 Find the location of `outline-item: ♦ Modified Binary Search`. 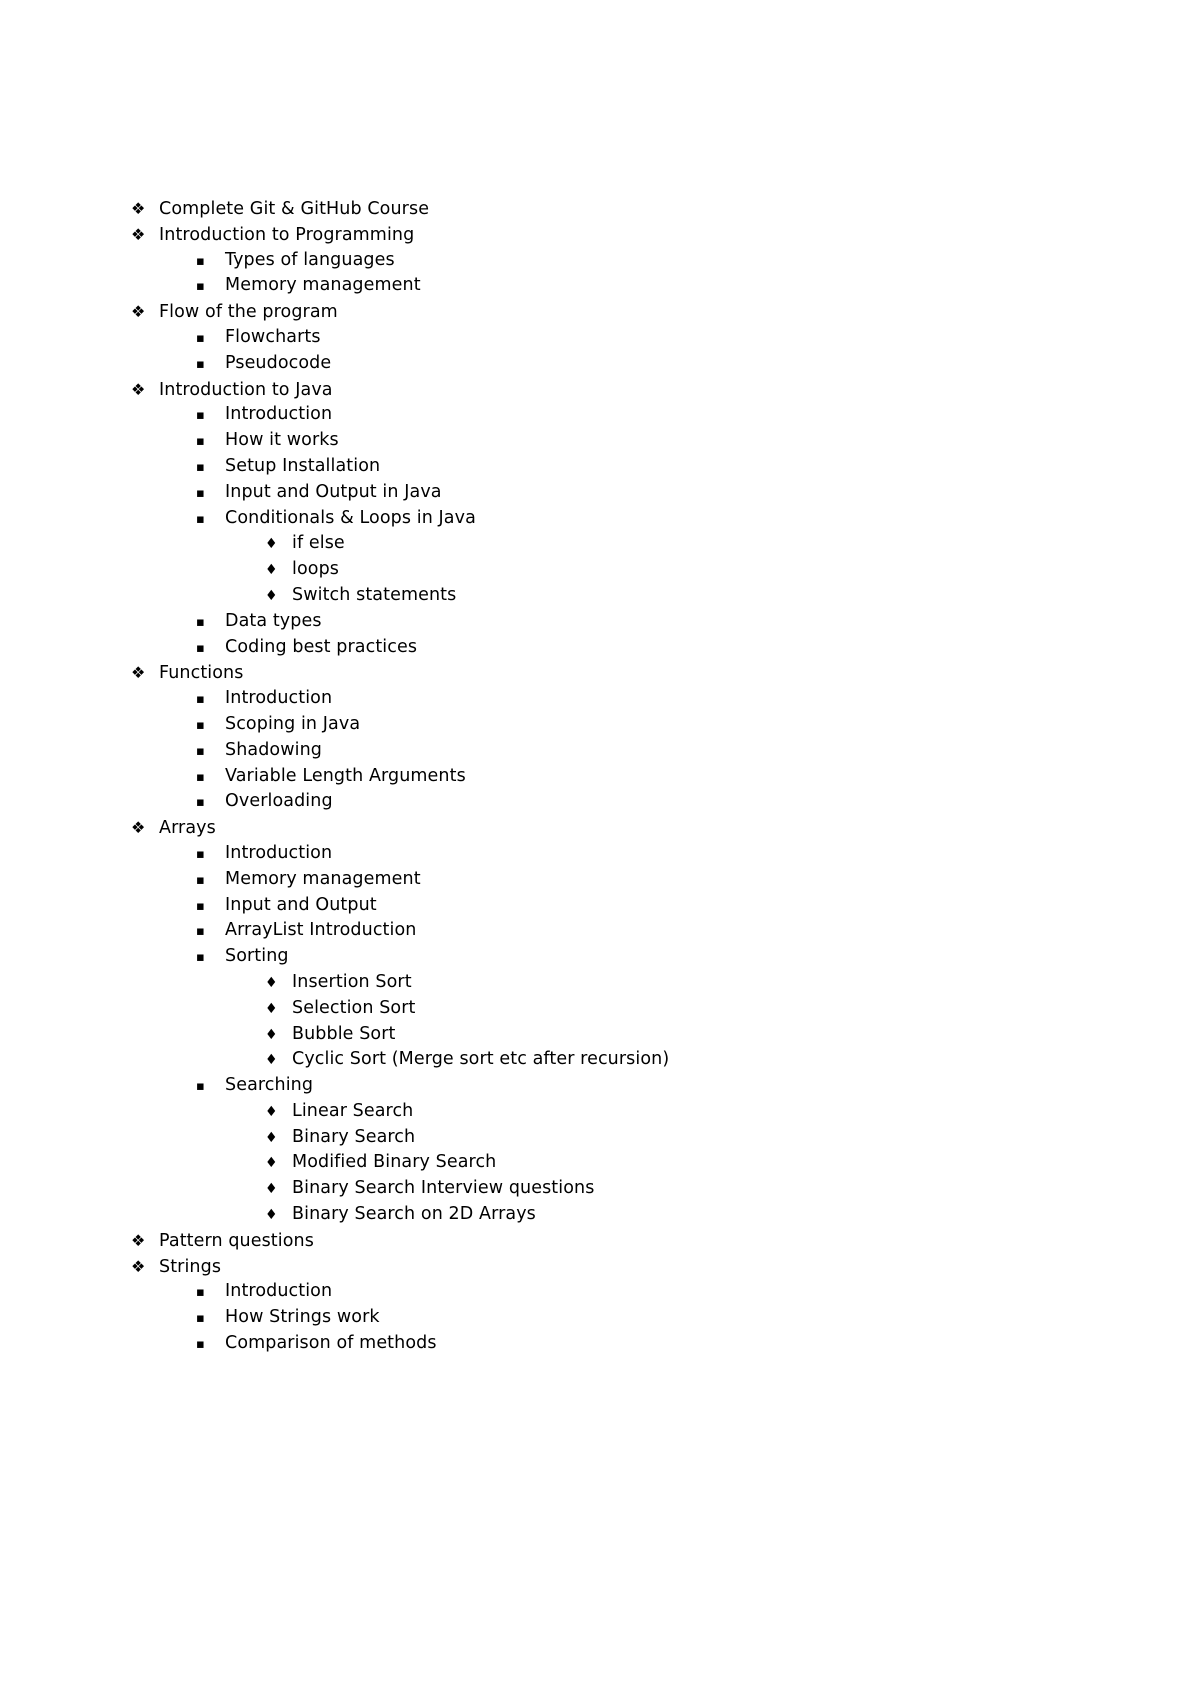

outline-item: ♦ Modified Binary Search is located at coordinates (600, 1163).